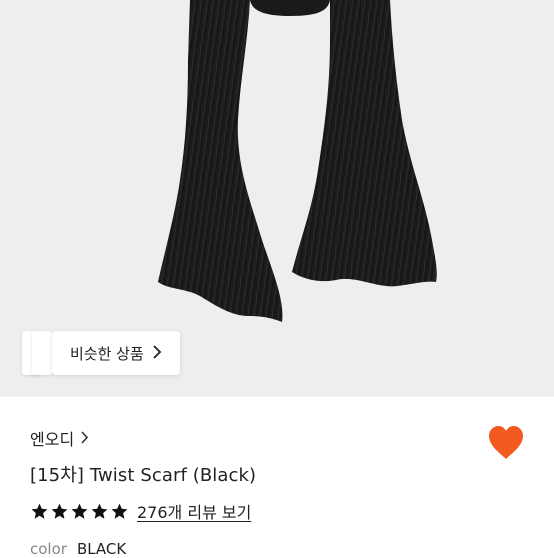 Image resolution: width=554 pixels, height=558 pixels. I want to click on review-count-link: 276개 리뷰 보기, so click(194, 511).